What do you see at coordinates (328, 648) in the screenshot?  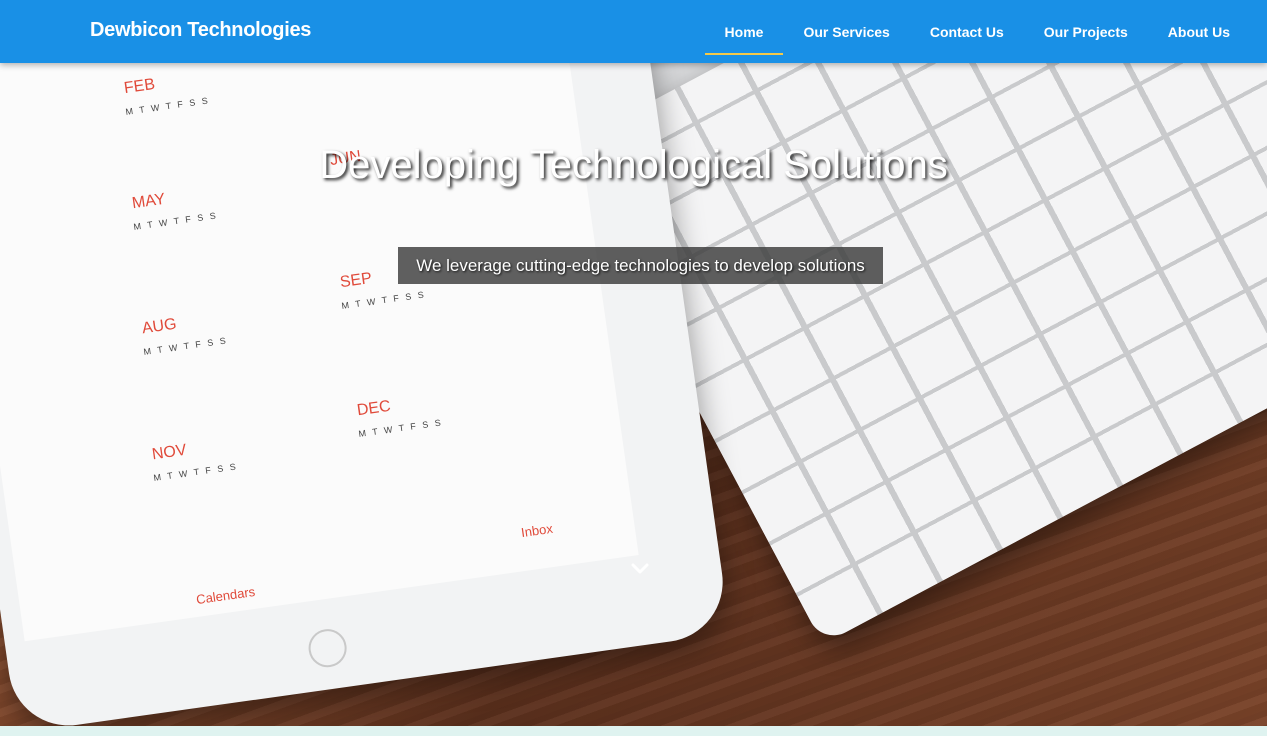 I see `tablet-home-button` at bounding box center [328, 648].